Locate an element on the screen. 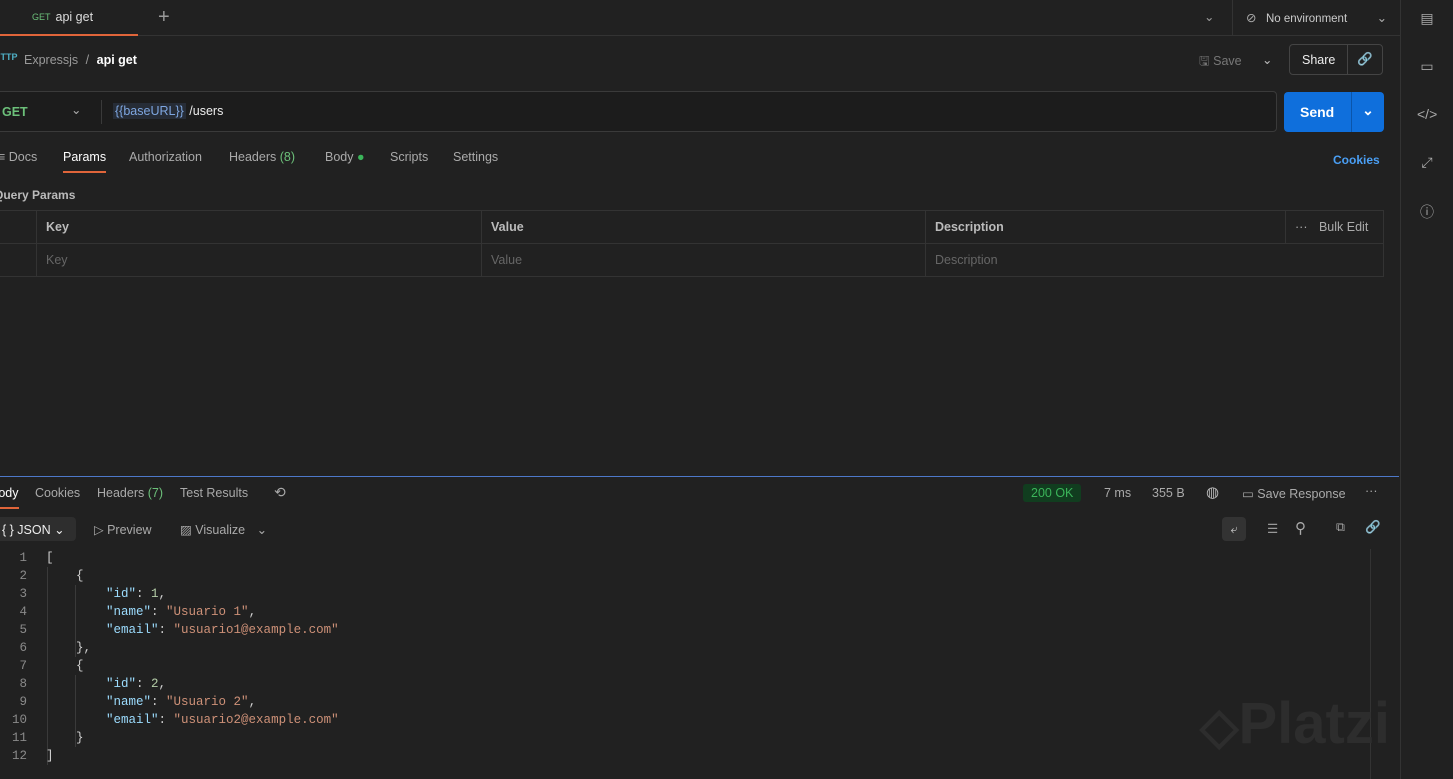 Image resolution: width=1453 pixels, height=779 pixels. resp-tab-body: Body is located at coordinates (9, 497).